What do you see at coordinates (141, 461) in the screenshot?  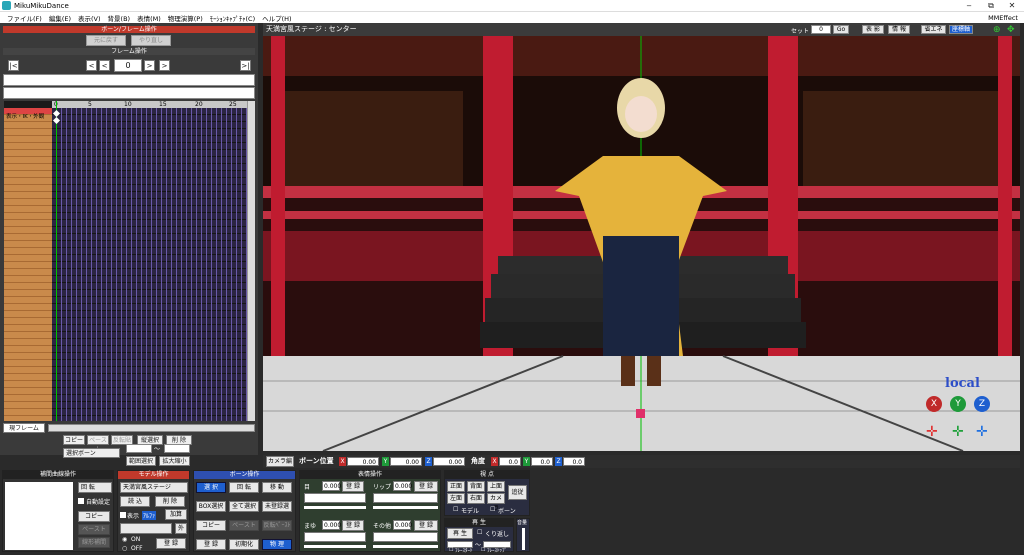 I see `range-select-button: 範囲選択` at bounding box center [141, 461].